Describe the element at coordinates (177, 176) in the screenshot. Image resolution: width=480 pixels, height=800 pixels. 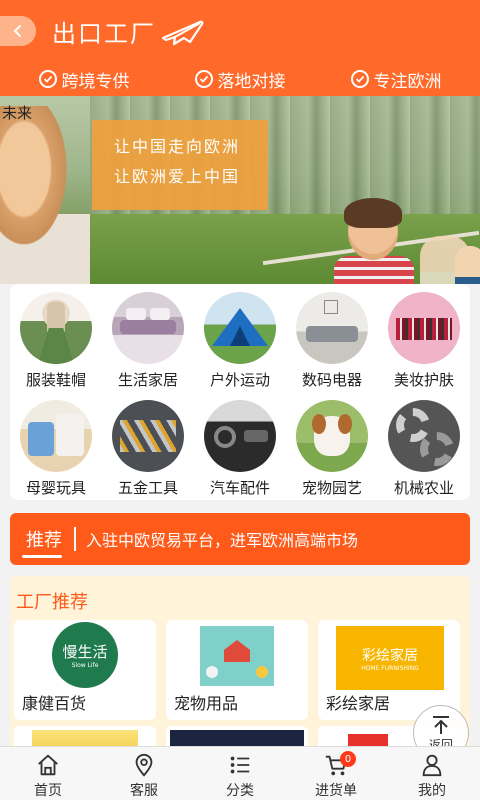
I see `slogan-line: 让欧洲爱上中国` at that location.